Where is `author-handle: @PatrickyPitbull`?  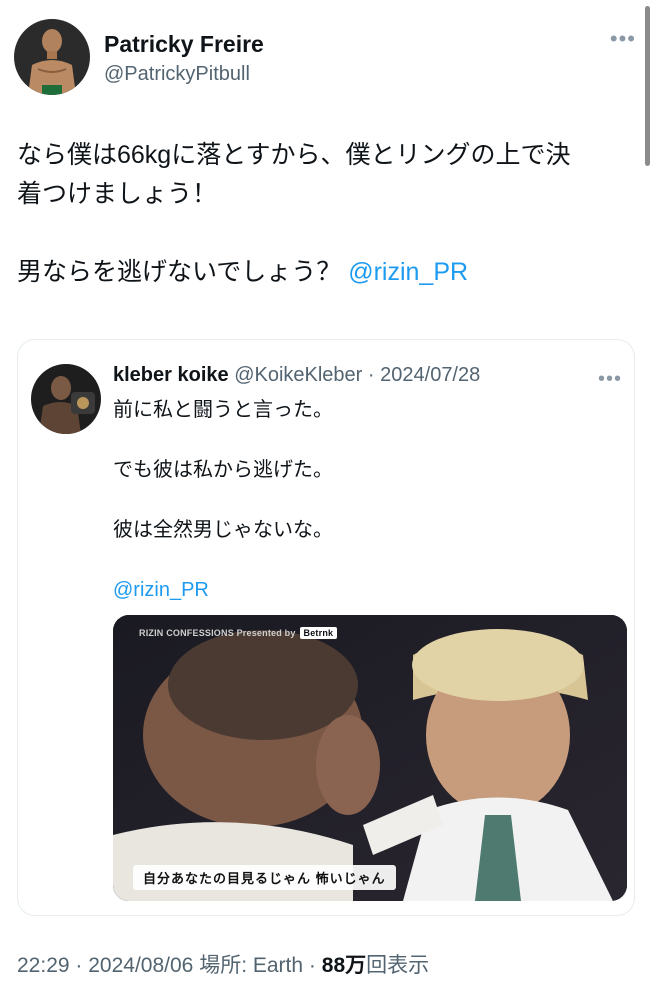
author-handle: @PatrickyPitbull is located at coordinates (177, 74).